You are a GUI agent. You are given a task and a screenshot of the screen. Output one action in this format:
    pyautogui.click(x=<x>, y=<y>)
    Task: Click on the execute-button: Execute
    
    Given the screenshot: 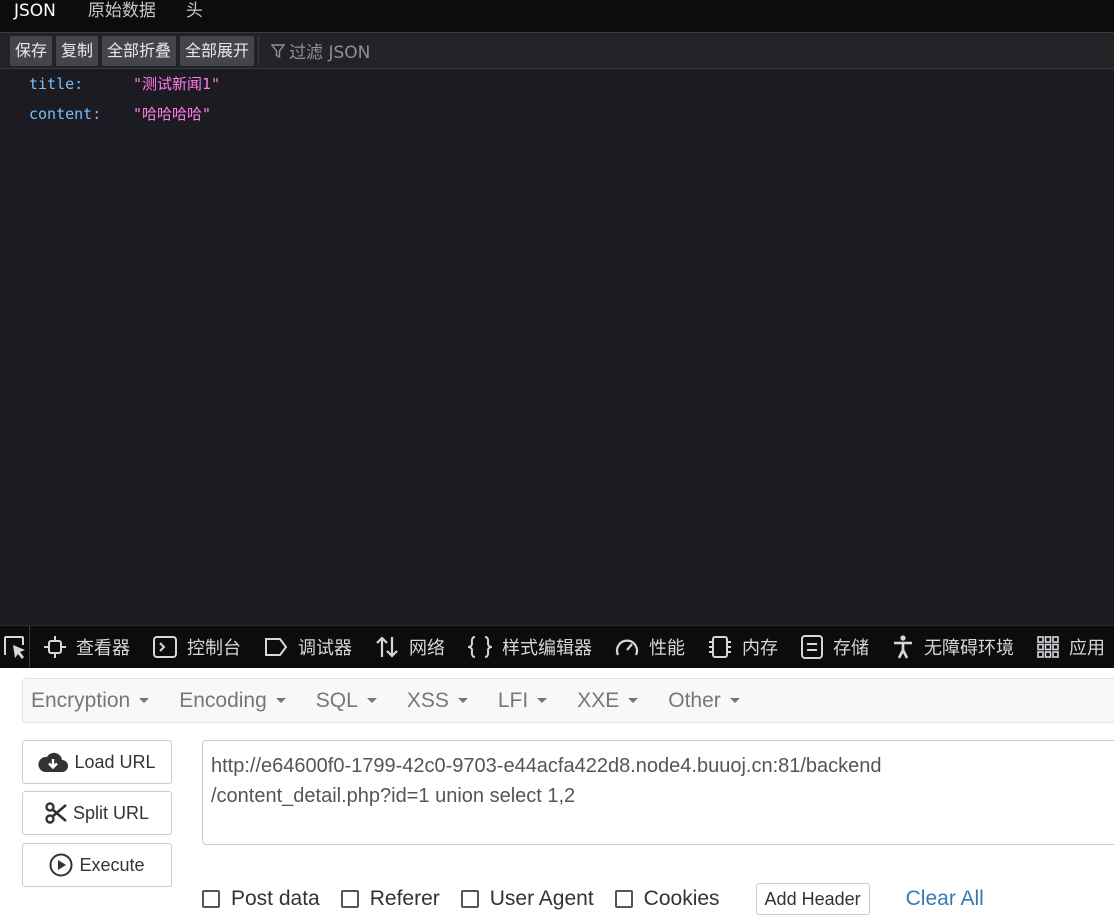 What is the action you would take?
    pyautogui.click(x=97, y=865)
    